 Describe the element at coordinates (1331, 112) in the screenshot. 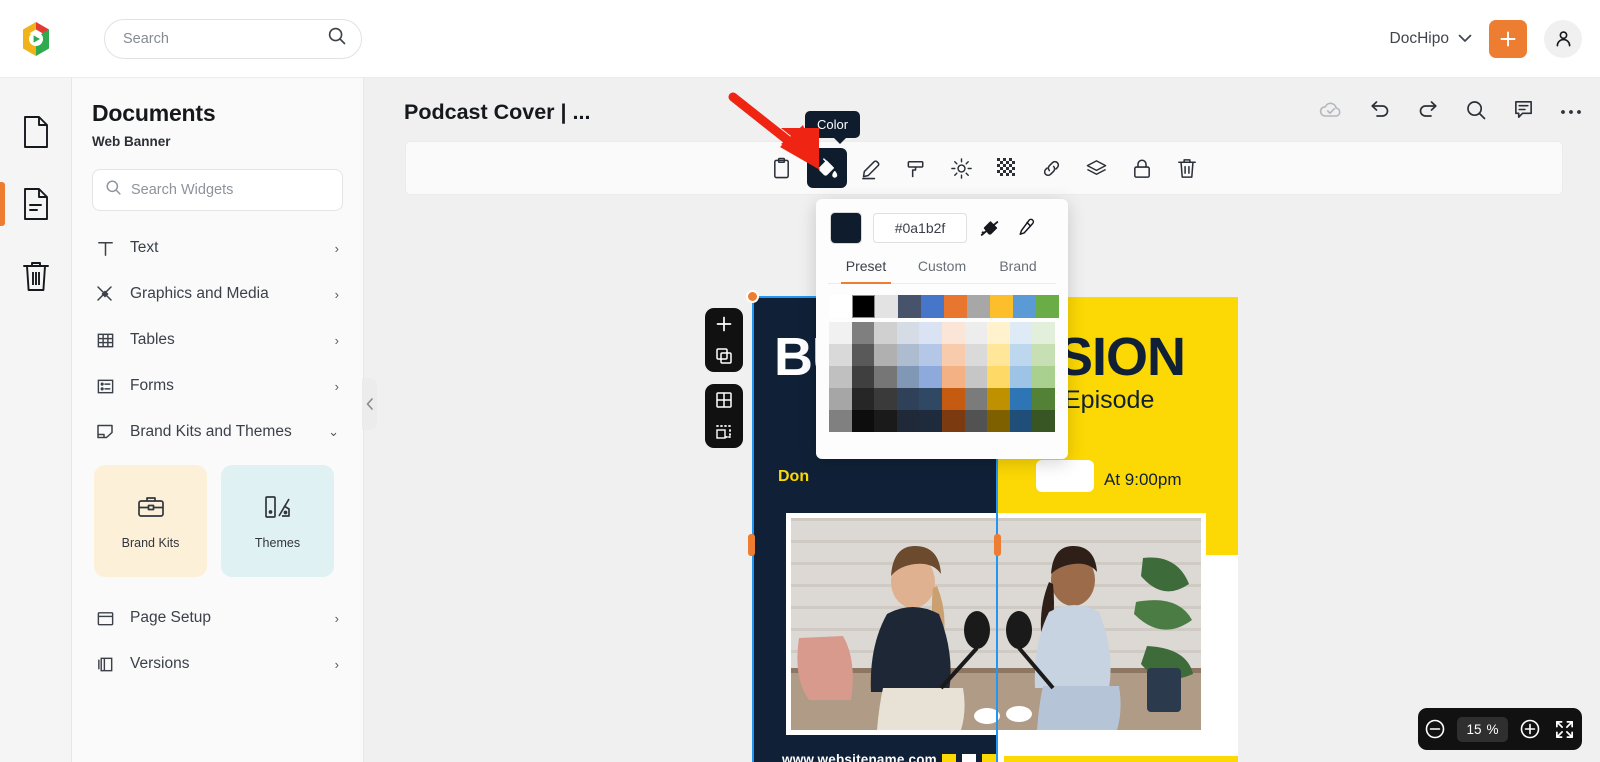

I see `cloud-saved-icon` at that location.